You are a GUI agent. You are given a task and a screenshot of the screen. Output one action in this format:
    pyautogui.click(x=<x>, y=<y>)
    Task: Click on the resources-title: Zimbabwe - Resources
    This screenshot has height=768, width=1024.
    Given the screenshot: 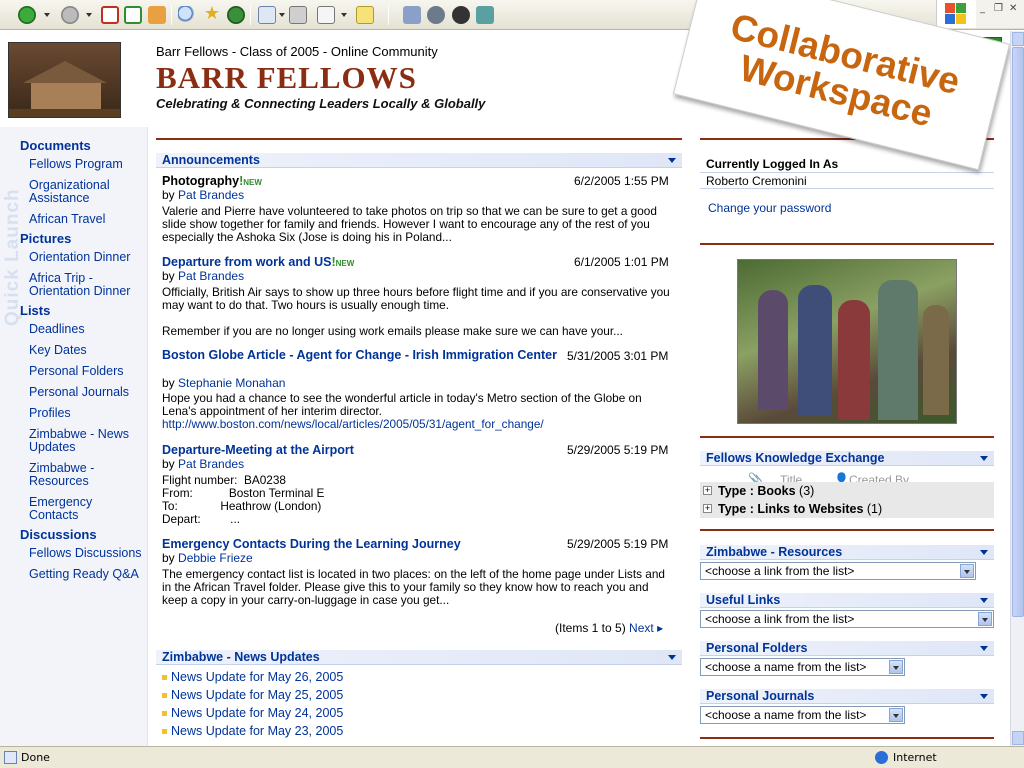 What is the action you would take?
    pyautogui.click(x=774, y=552)
    